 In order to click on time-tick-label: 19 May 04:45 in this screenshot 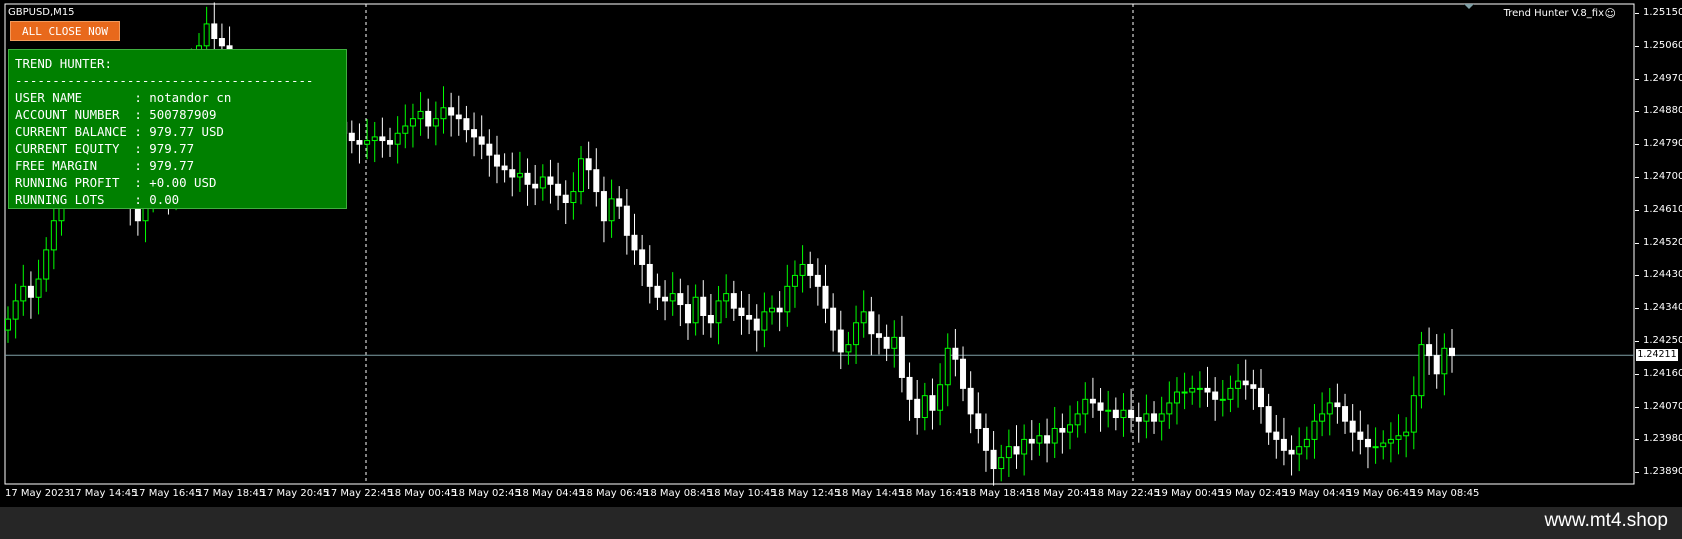, I will do `click(1317, 493)`.